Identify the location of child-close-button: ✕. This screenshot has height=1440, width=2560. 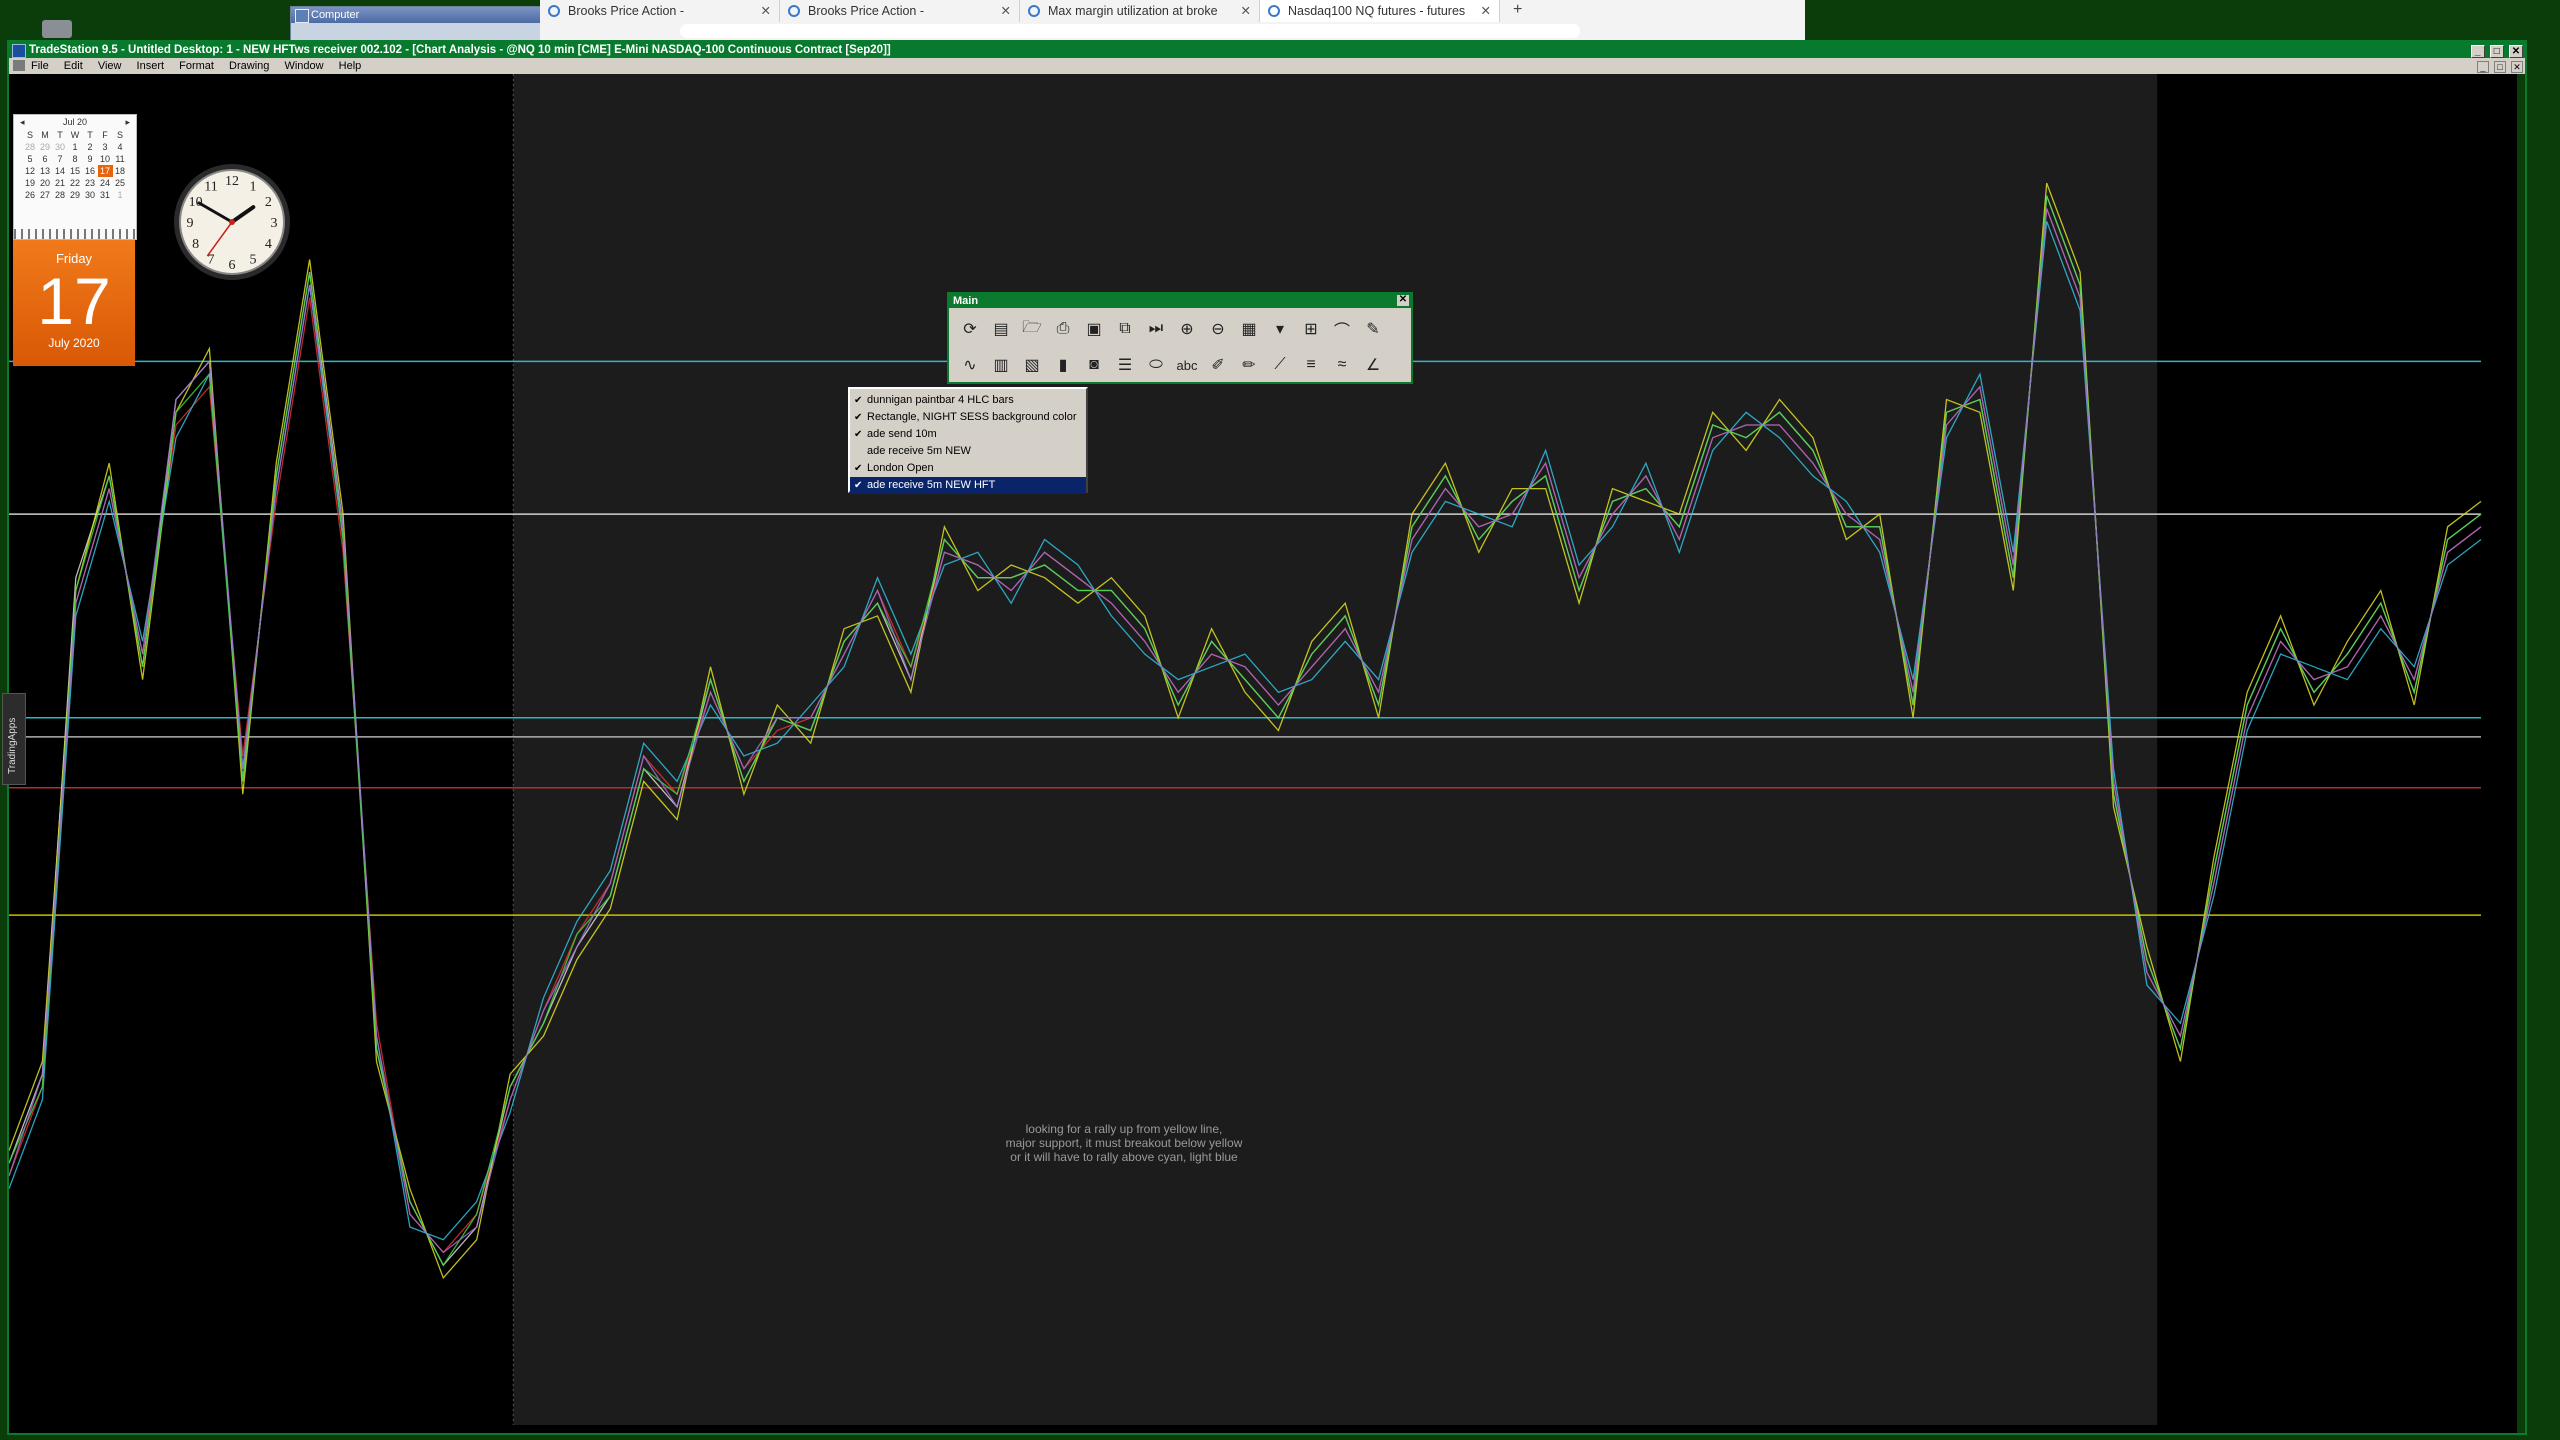
(2517, 67).